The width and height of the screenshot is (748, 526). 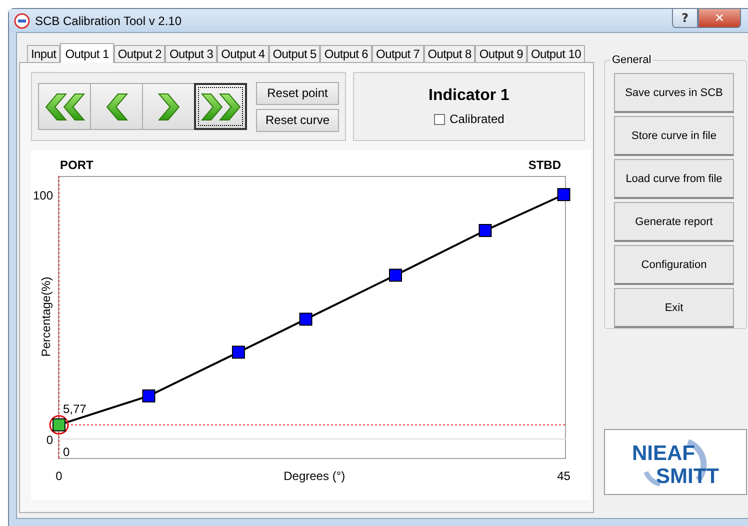 I want to click on tab: Input, so click(x=43, y=53).